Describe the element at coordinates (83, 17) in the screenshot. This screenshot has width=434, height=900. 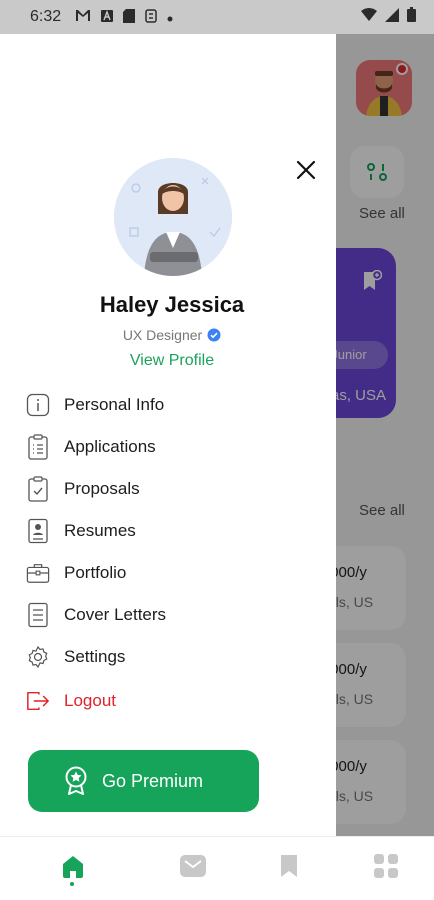
I see `gmail-icon` at that location.